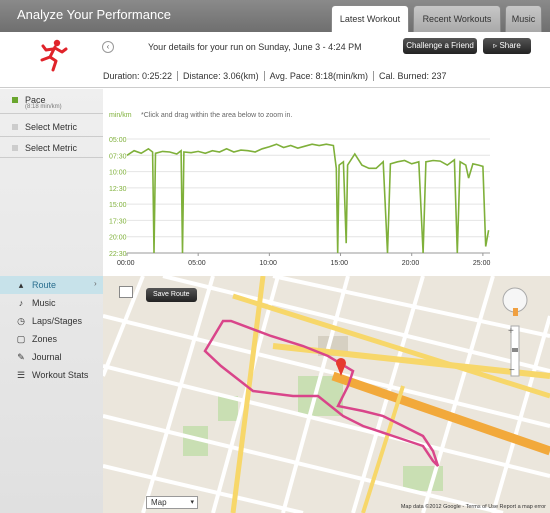 The width and height of the screenshot is (550, 513). I want to click on sidebar-item-route: ▴ Route ›, so click(51, 285).